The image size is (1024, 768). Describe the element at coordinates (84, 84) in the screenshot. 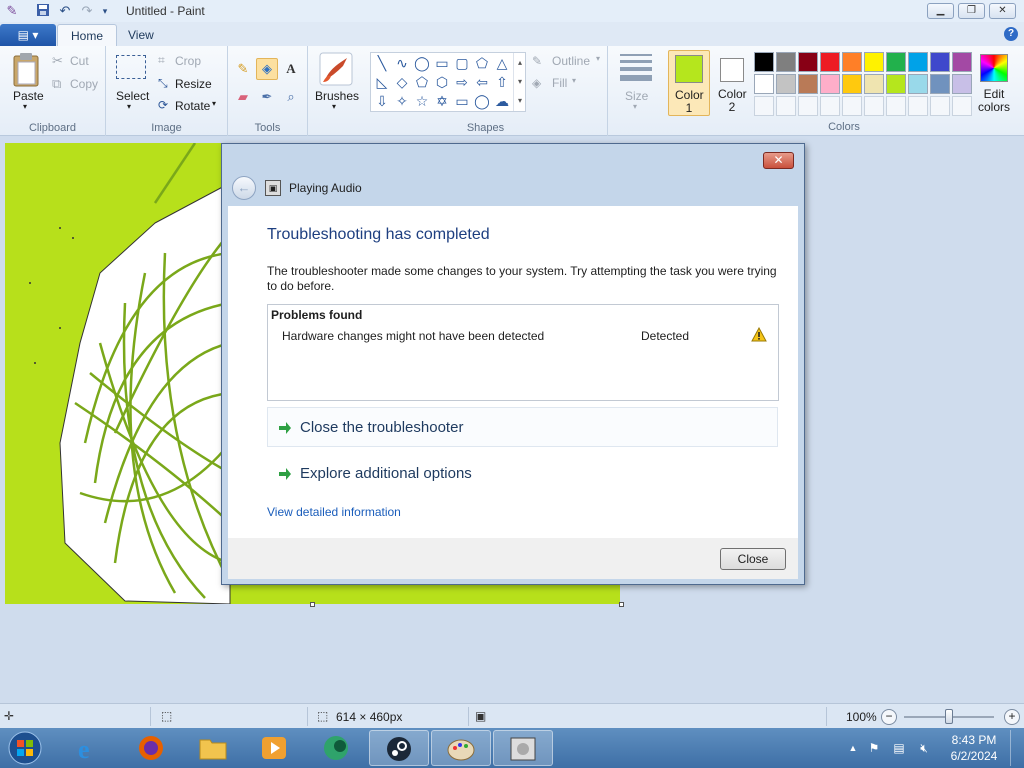

I see `copy-button: Copy` at that location.